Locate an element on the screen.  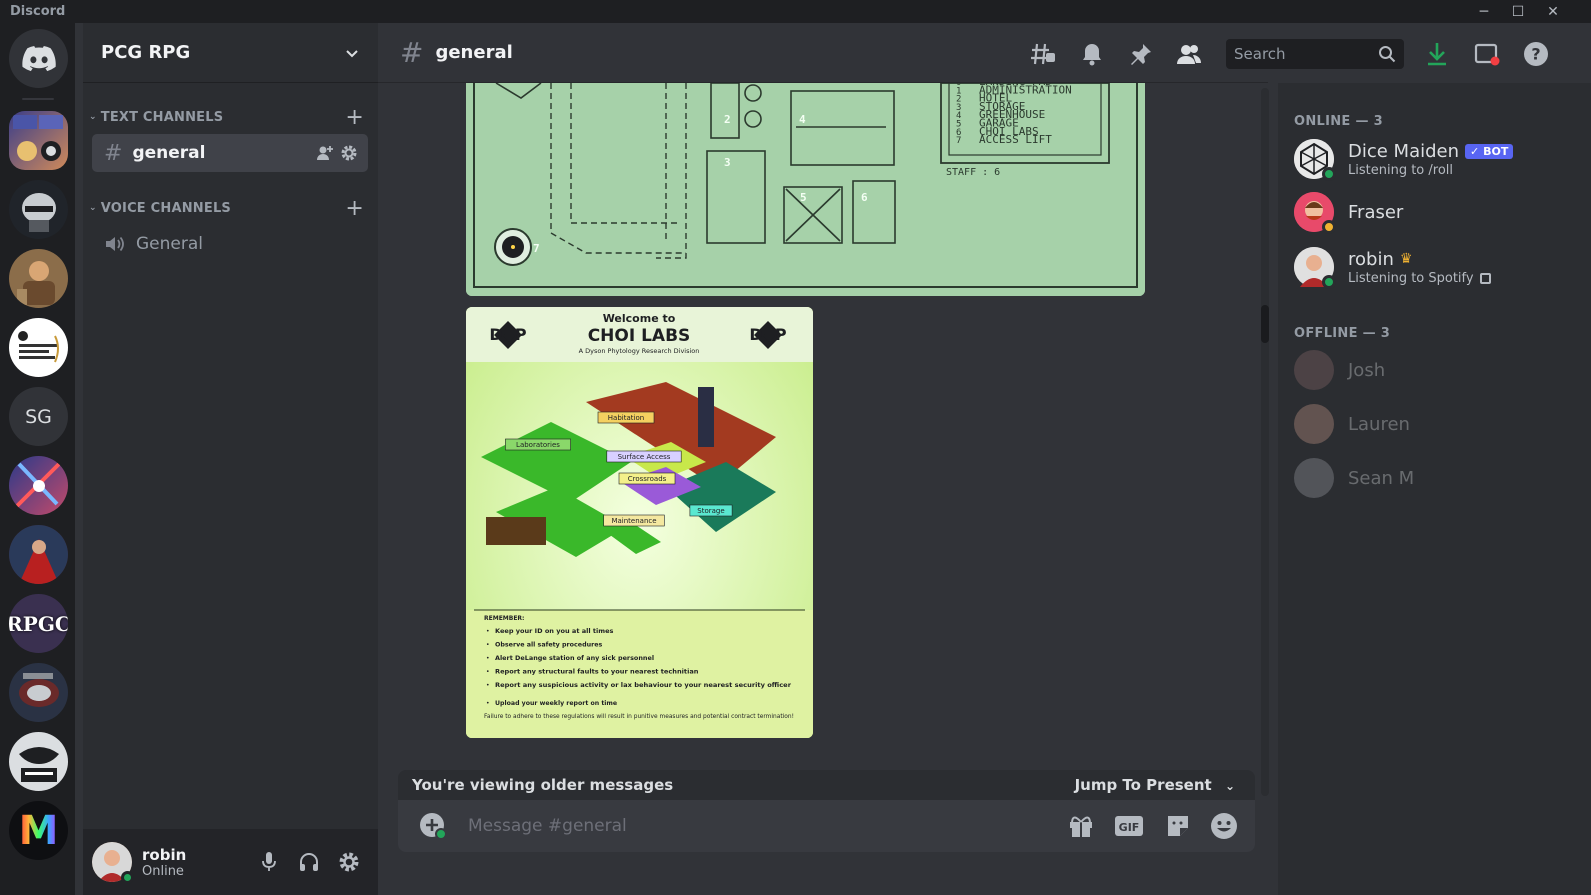
threads-icon is located at coordinates (1043, 54).